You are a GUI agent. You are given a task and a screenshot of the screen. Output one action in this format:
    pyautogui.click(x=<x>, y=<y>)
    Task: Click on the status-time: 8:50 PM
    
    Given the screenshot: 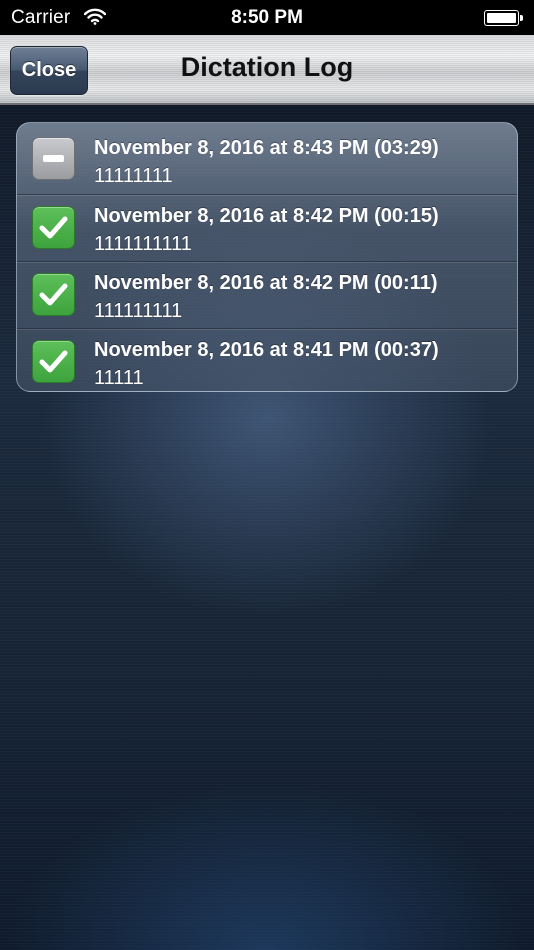 What is the action you would take?
    pyautogui.click(x=267, y=17)
    